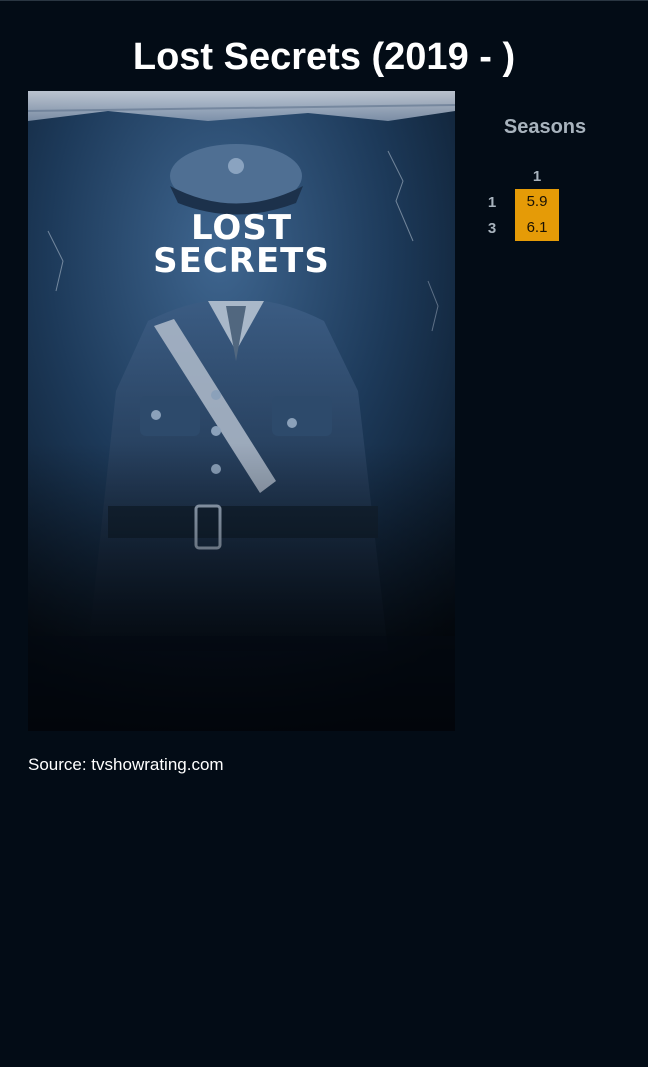  I want to click on rating-cell: 5.9, so click(537, 202).